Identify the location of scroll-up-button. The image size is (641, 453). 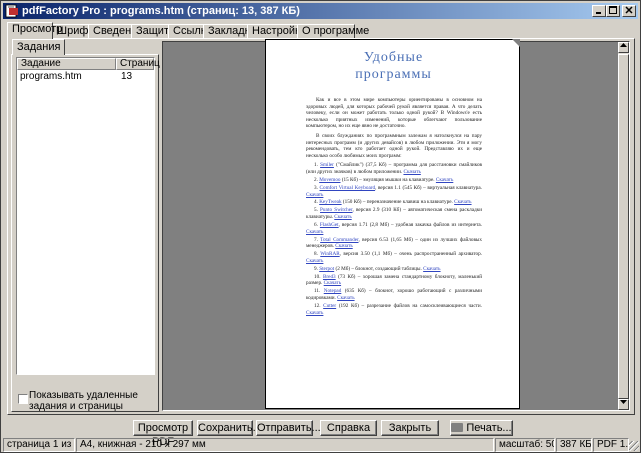
(623, 47).